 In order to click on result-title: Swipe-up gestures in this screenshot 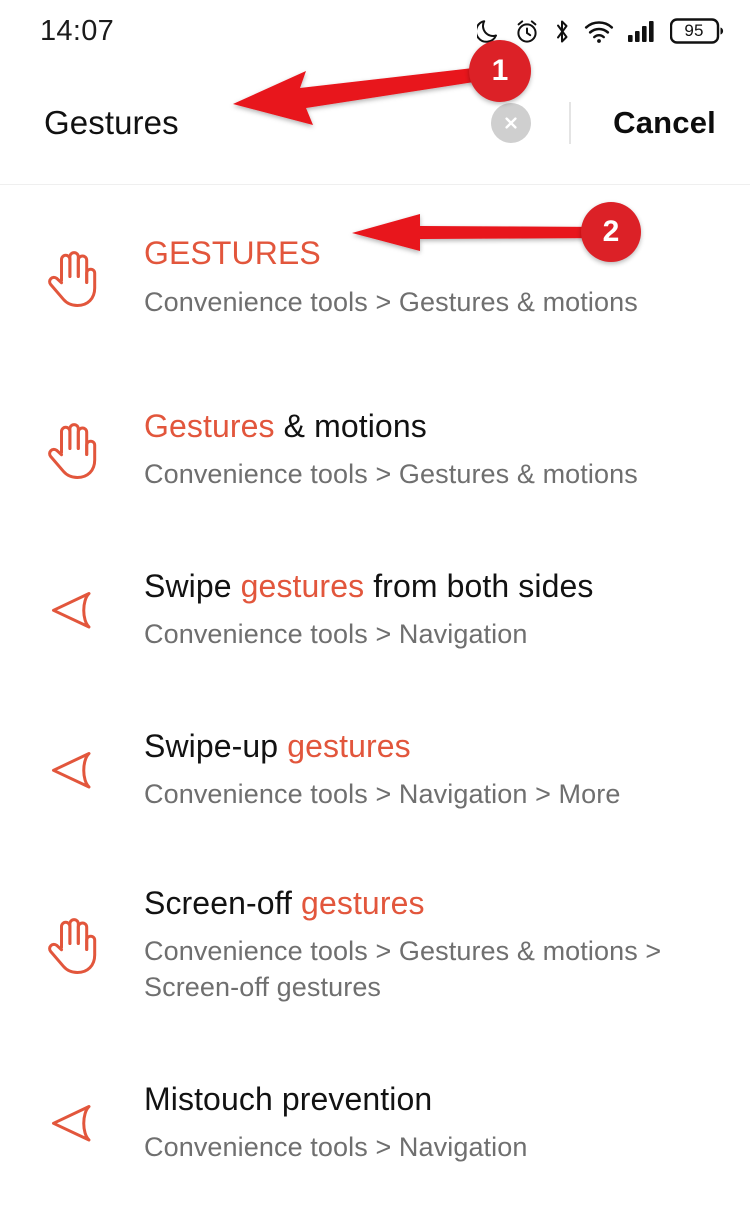, I will do `click(428, 747)`.